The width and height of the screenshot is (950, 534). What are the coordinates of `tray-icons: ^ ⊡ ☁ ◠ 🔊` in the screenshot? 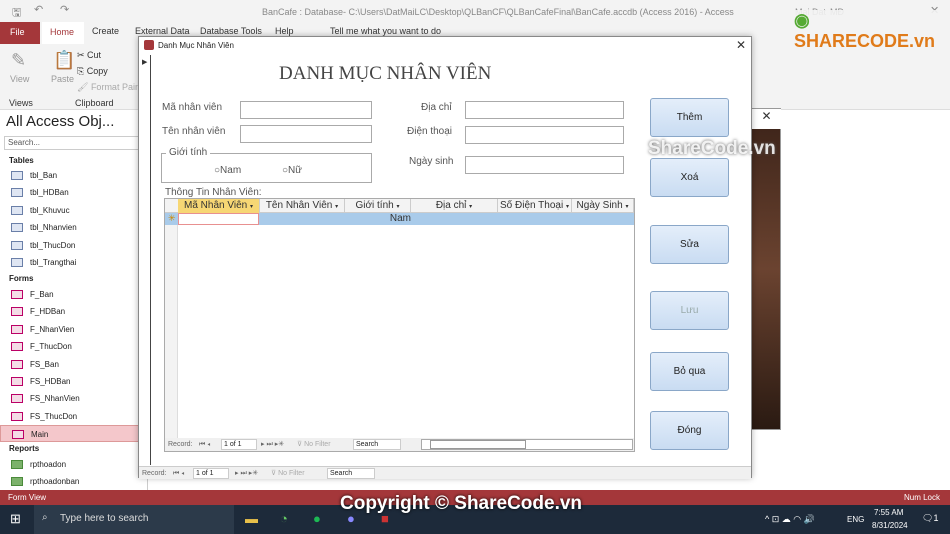 It's located at (790, 519).